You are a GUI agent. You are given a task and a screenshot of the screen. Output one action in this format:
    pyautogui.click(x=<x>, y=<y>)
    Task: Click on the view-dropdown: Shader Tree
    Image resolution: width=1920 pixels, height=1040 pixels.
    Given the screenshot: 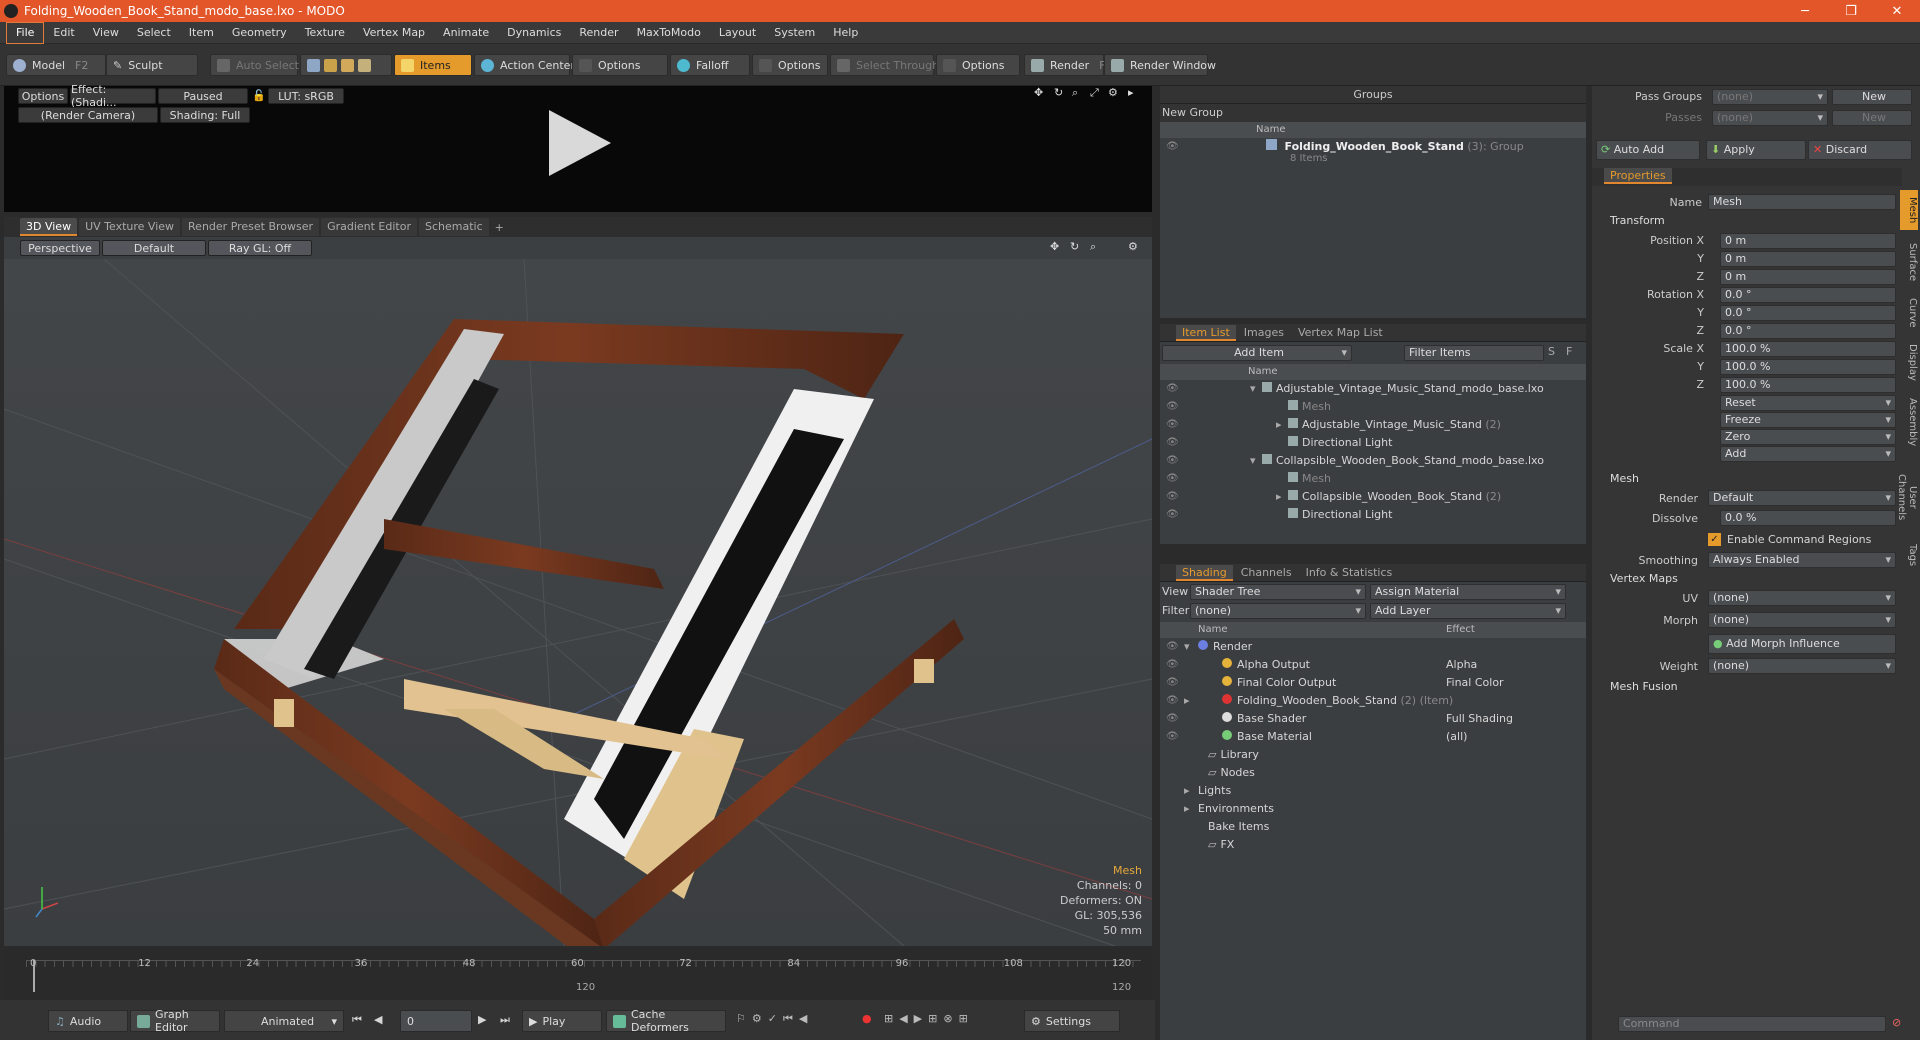 What is the action you would take?
    pyautogui.click(x=1278, y=592)
    